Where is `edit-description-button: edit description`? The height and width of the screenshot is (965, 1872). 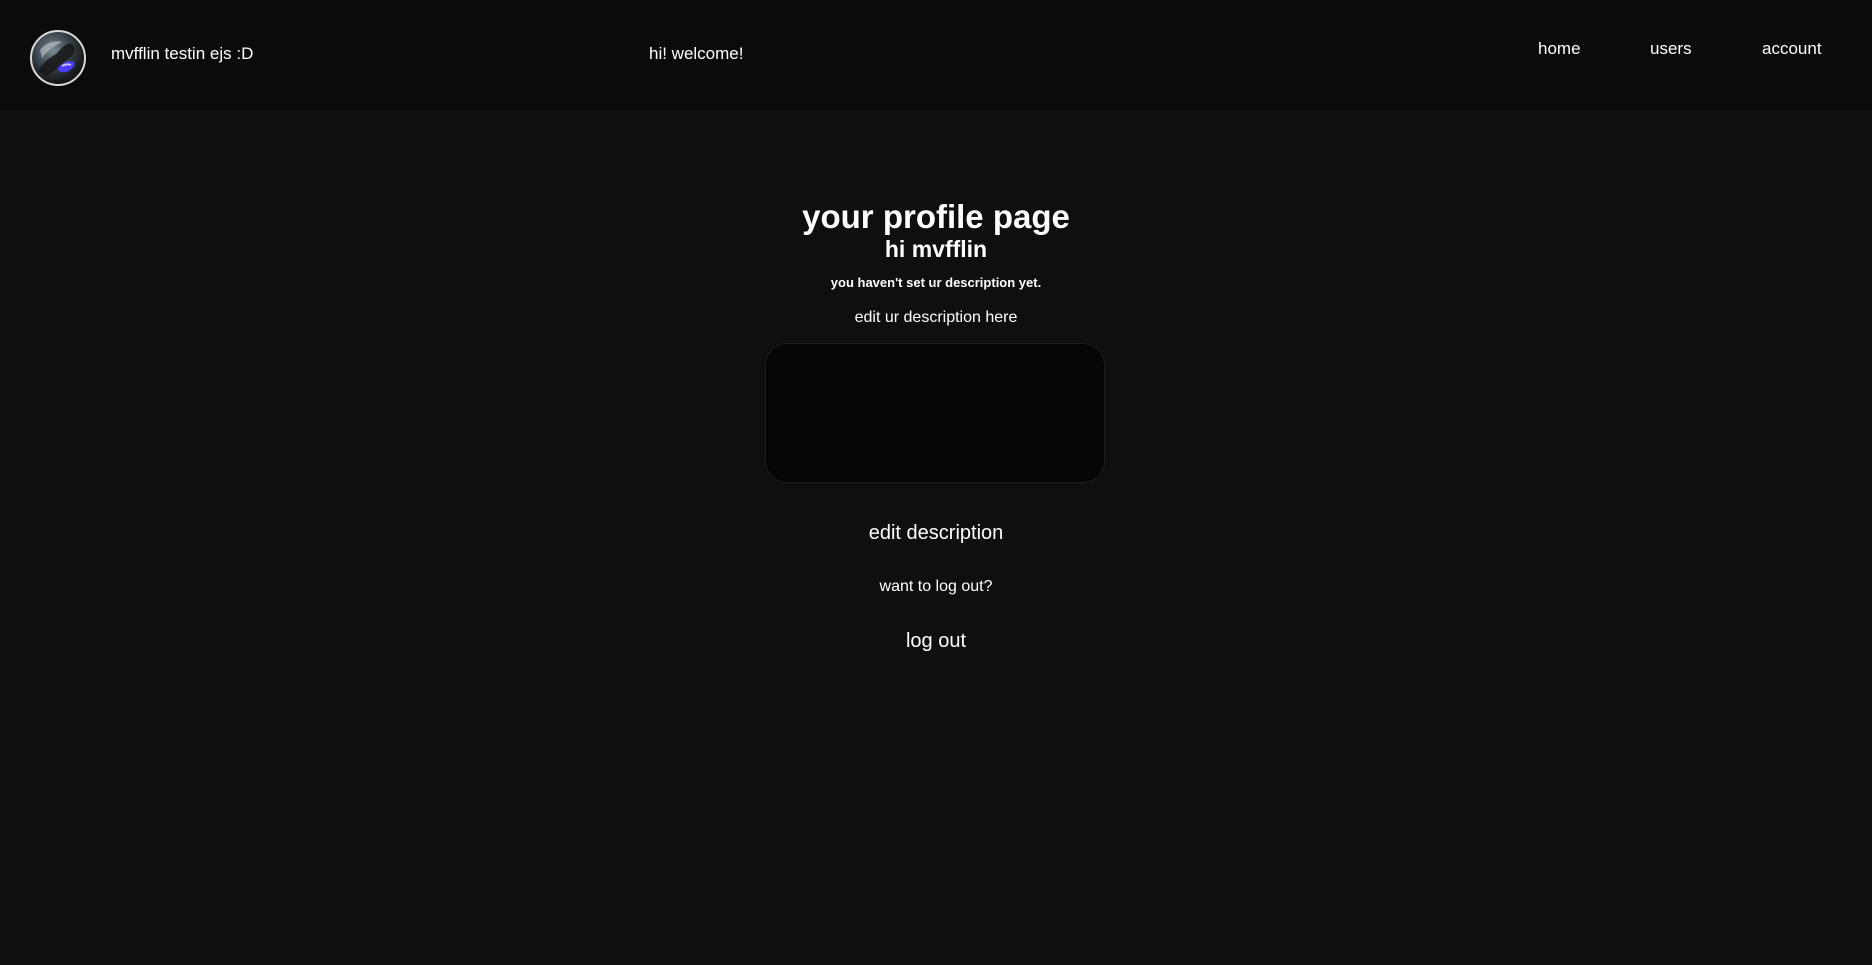 edit-description-button: edit description is located at coordinates (936, 533).